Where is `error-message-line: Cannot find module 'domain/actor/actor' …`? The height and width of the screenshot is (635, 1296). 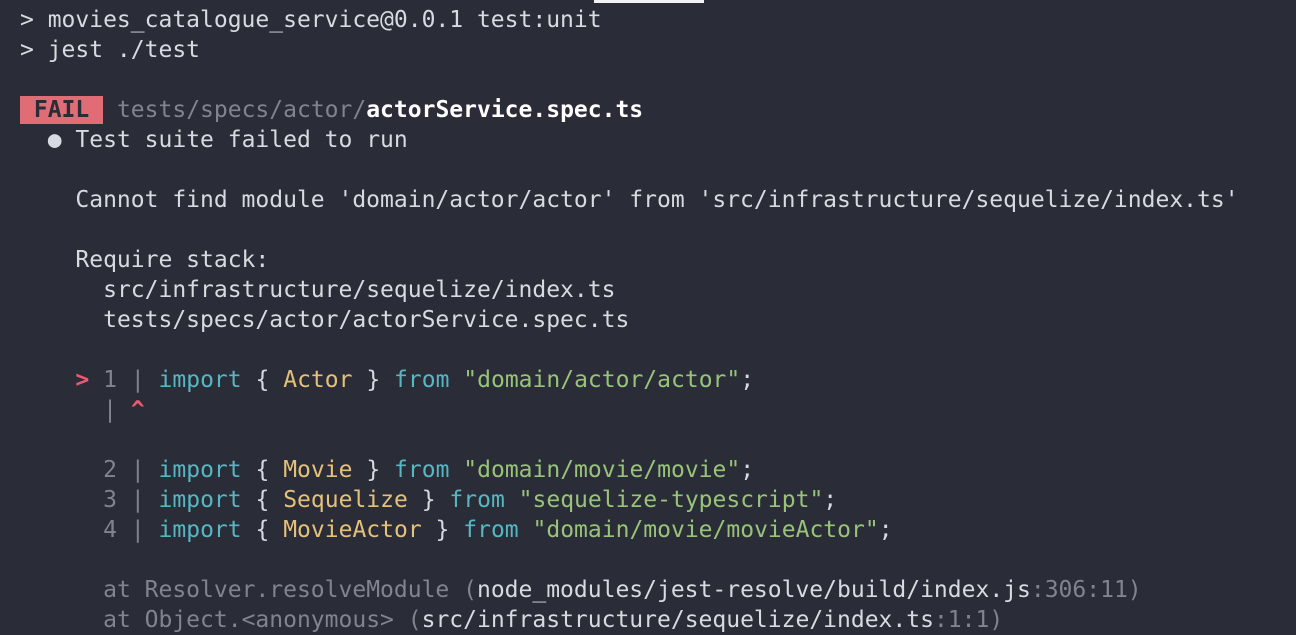
error-message-line: Cannot find module 'domain/actor/actor' … is located at coordinates (658, 200).